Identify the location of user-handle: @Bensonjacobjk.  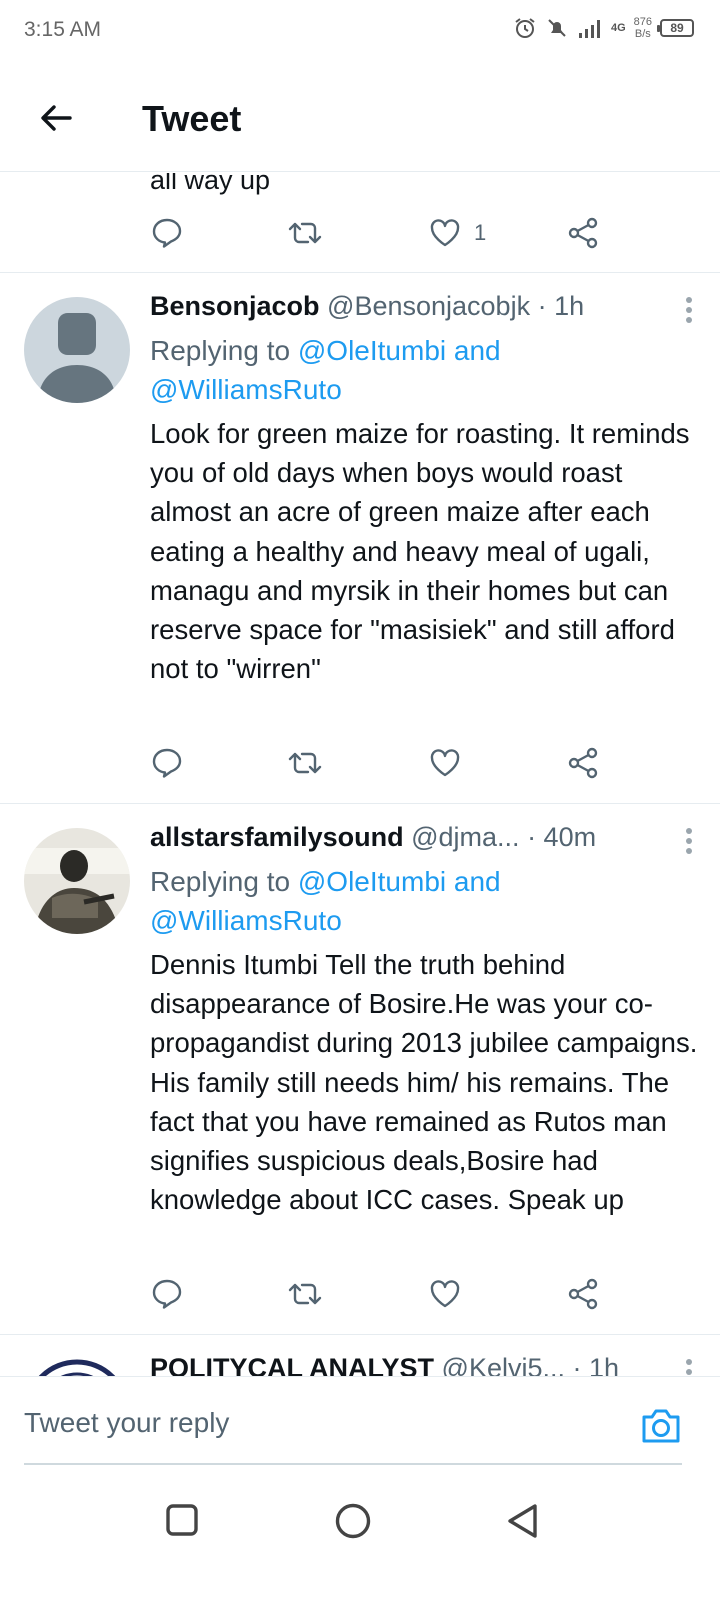
(428, 306).